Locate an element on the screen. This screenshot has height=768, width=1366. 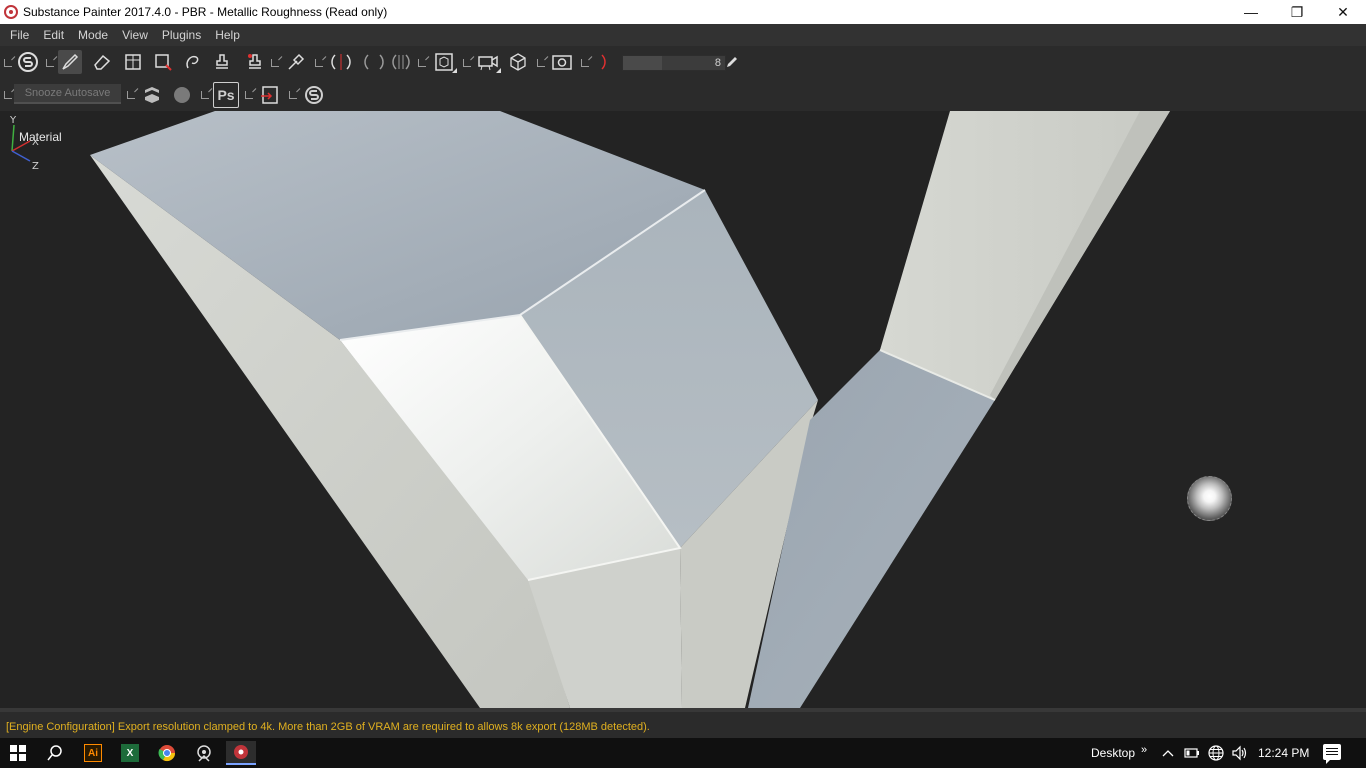
system-clock: 12:24 PM is located at coordinates (1283, 753).